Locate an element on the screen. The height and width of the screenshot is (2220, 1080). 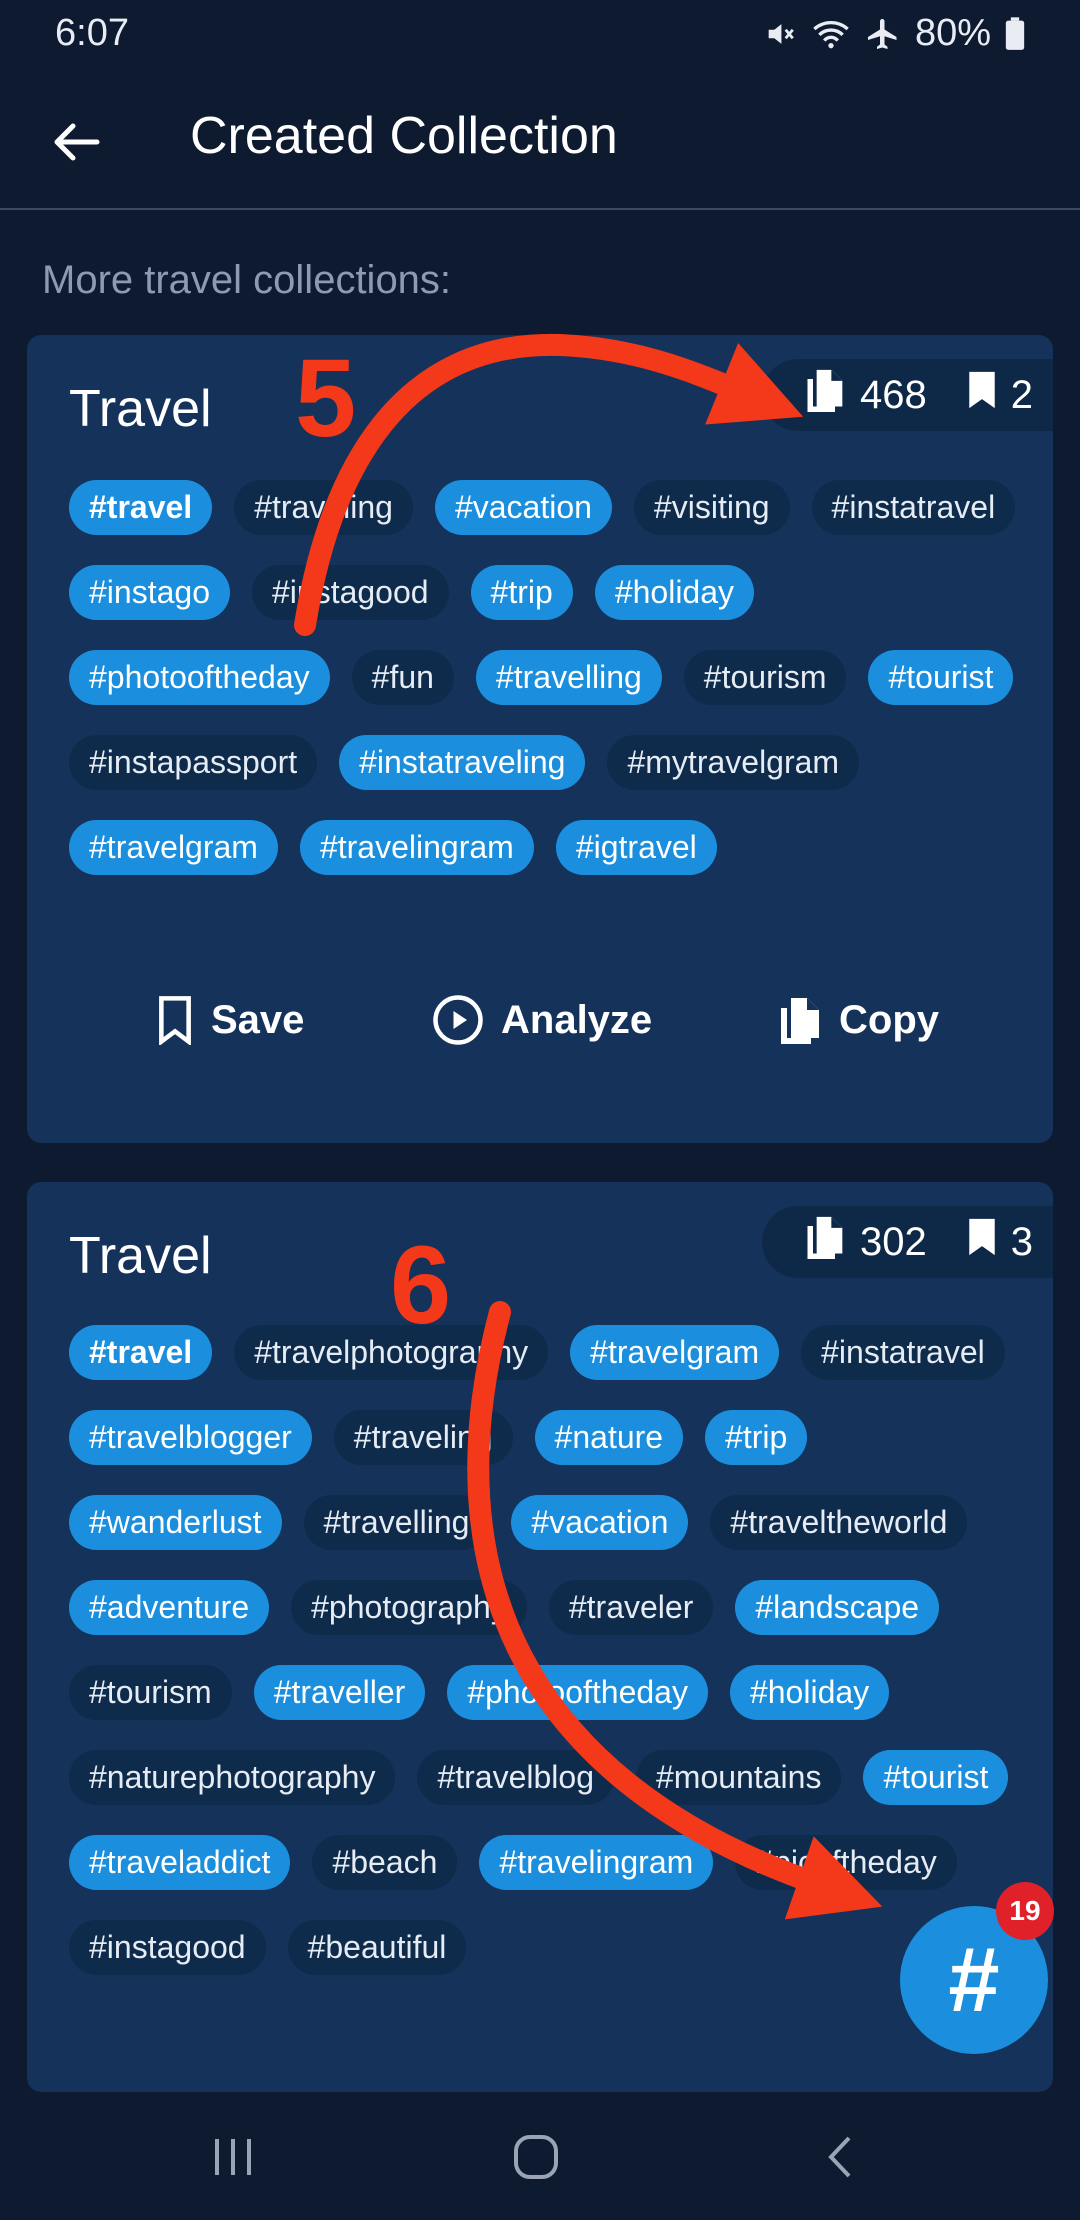
system-nav-bar is located at coordinates (540, 2156).